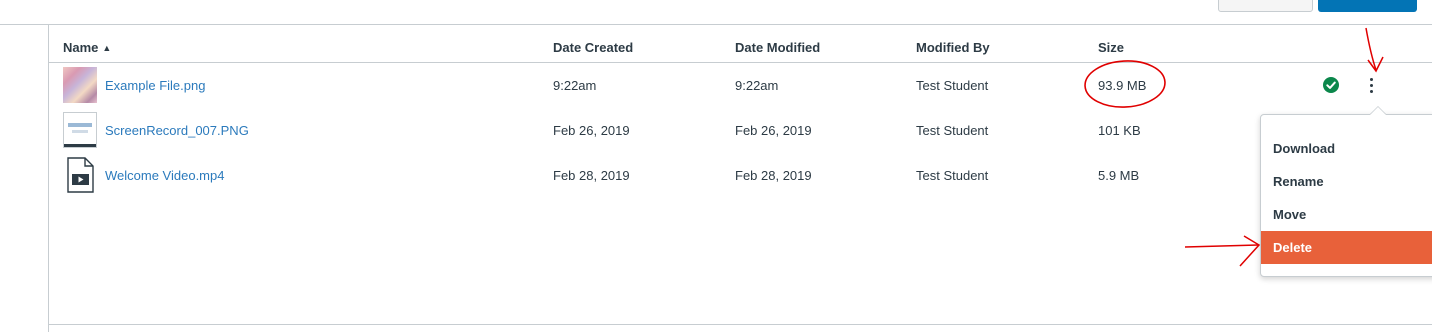 This screenshot has width=1432, height=332. Describe the element at coordinates (155, 85) in the screenshot. I see `file-name-link: Example File.png` at that location.